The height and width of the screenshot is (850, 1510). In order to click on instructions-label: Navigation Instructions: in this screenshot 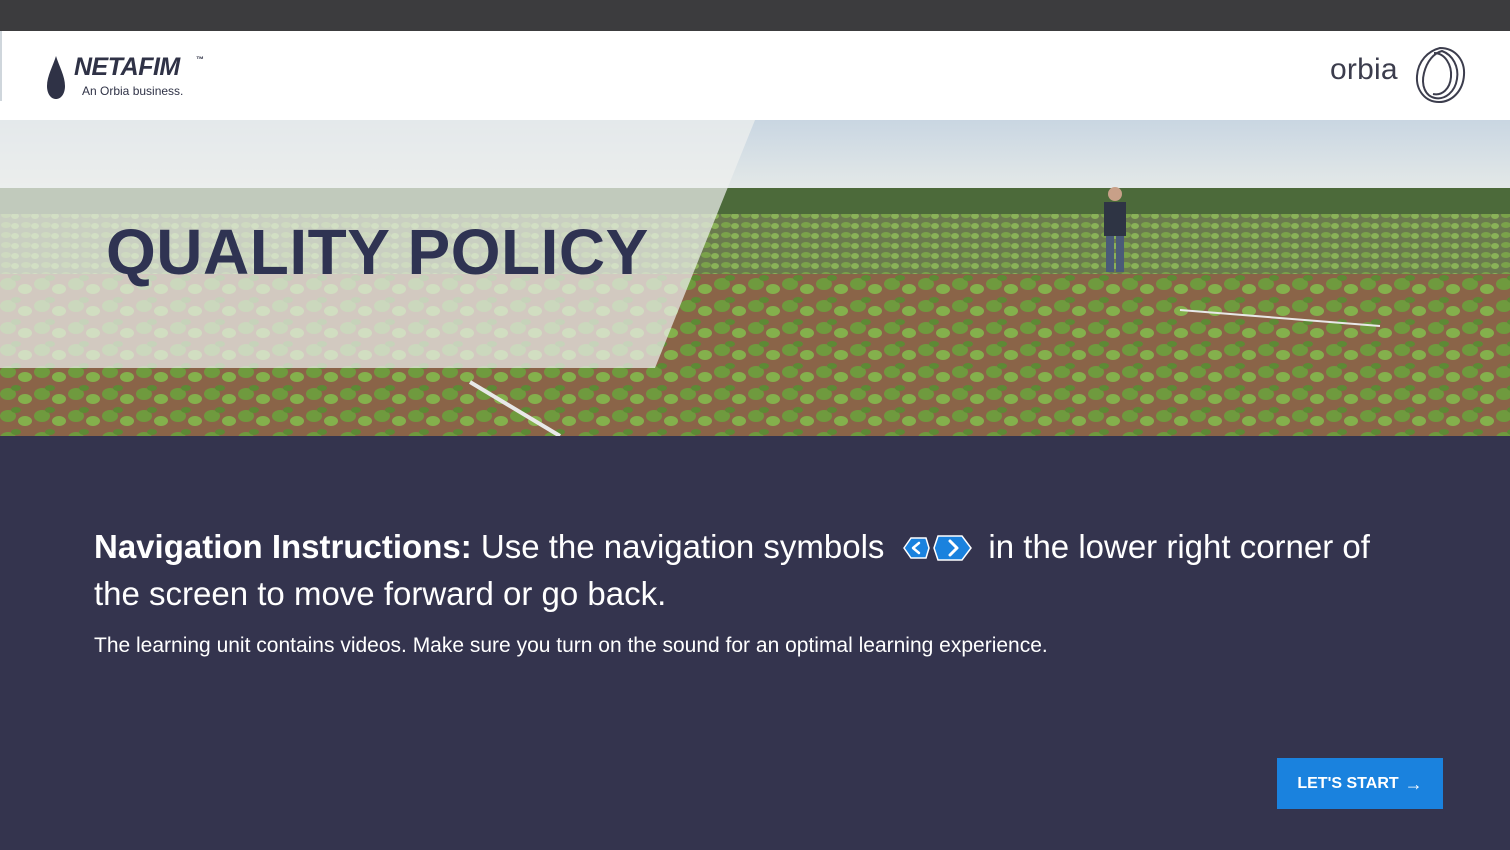, I will do `click(283, 546)`.